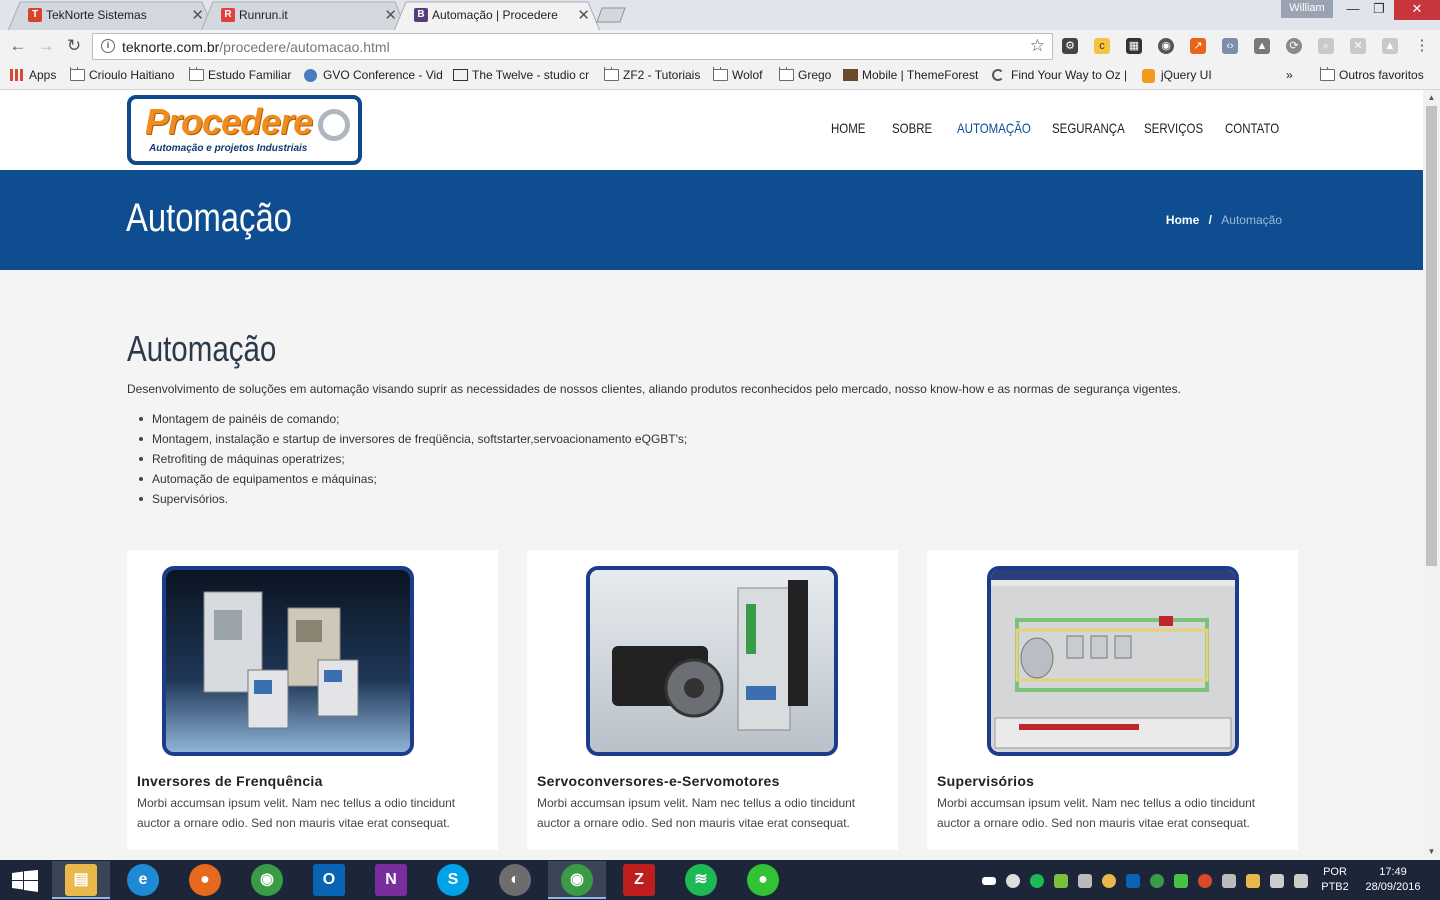  Describe the element at coordinates (1181, 881) in the screenshot. I see `security-tray-icon` at that location.